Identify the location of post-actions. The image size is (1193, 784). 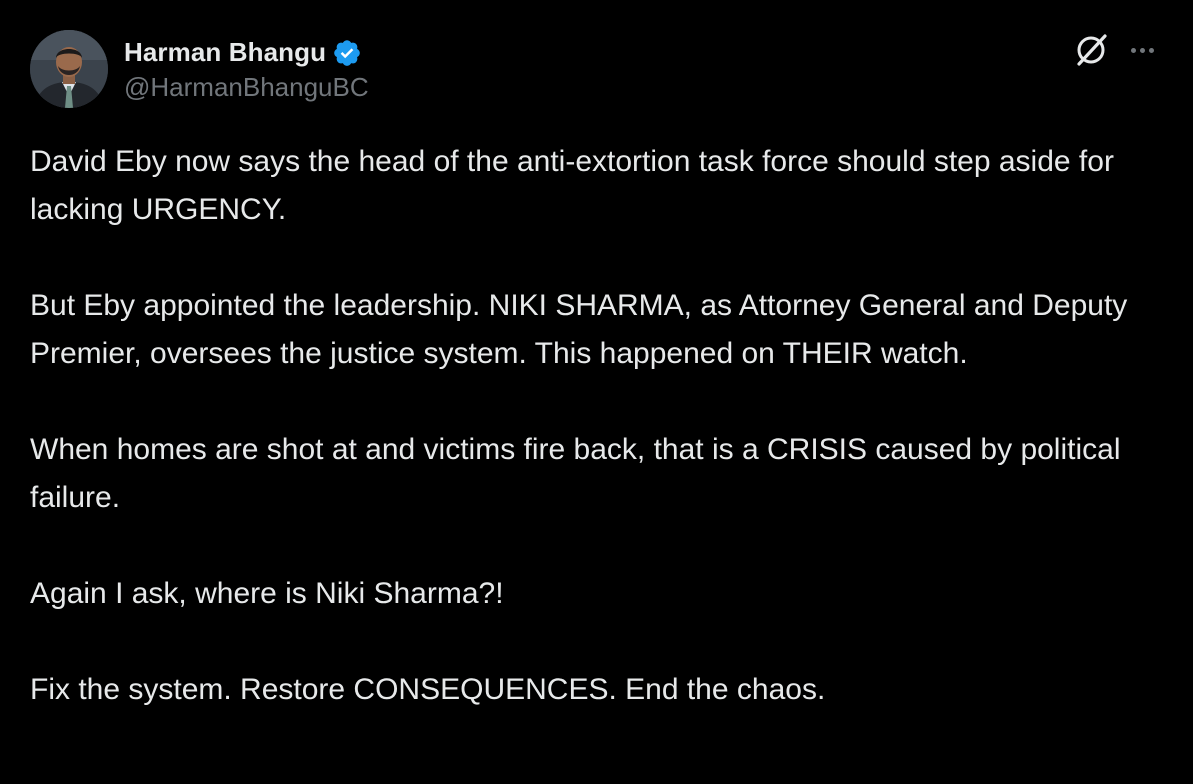
(1115, 50).